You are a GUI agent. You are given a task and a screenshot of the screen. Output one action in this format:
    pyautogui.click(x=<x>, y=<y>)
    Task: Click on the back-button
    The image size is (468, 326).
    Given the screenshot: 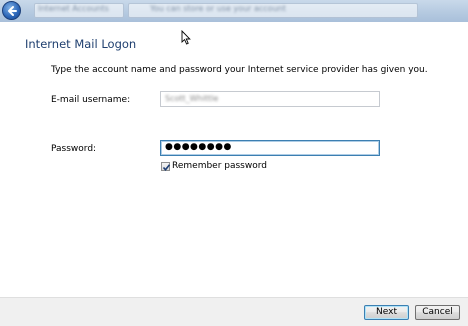 What is the action you would take?
    pyautogui.click(x=11, y=10)
    